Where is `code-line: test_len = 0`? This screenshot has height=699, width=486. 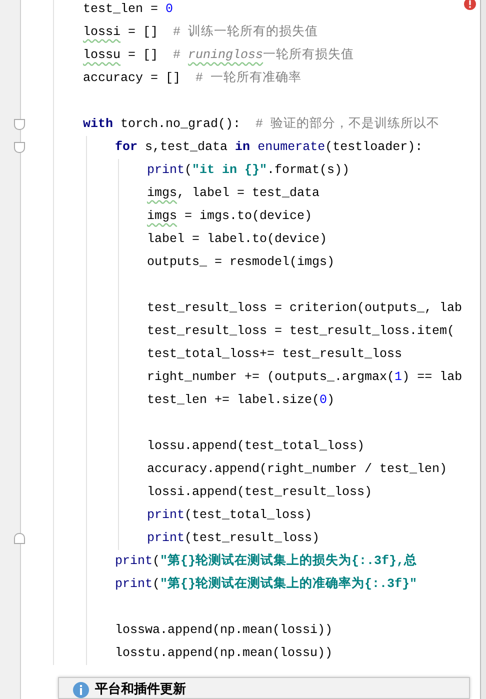
code-line: test_len = 0 is located at coordinates (128, 9).